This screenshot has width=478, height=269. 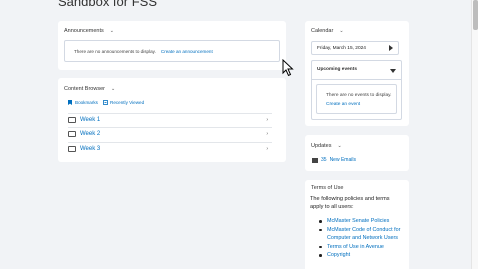 What do you see at coordinates (315, 160) in the screenshot?
I see `mail-icon` at bounding box center [315, 160].